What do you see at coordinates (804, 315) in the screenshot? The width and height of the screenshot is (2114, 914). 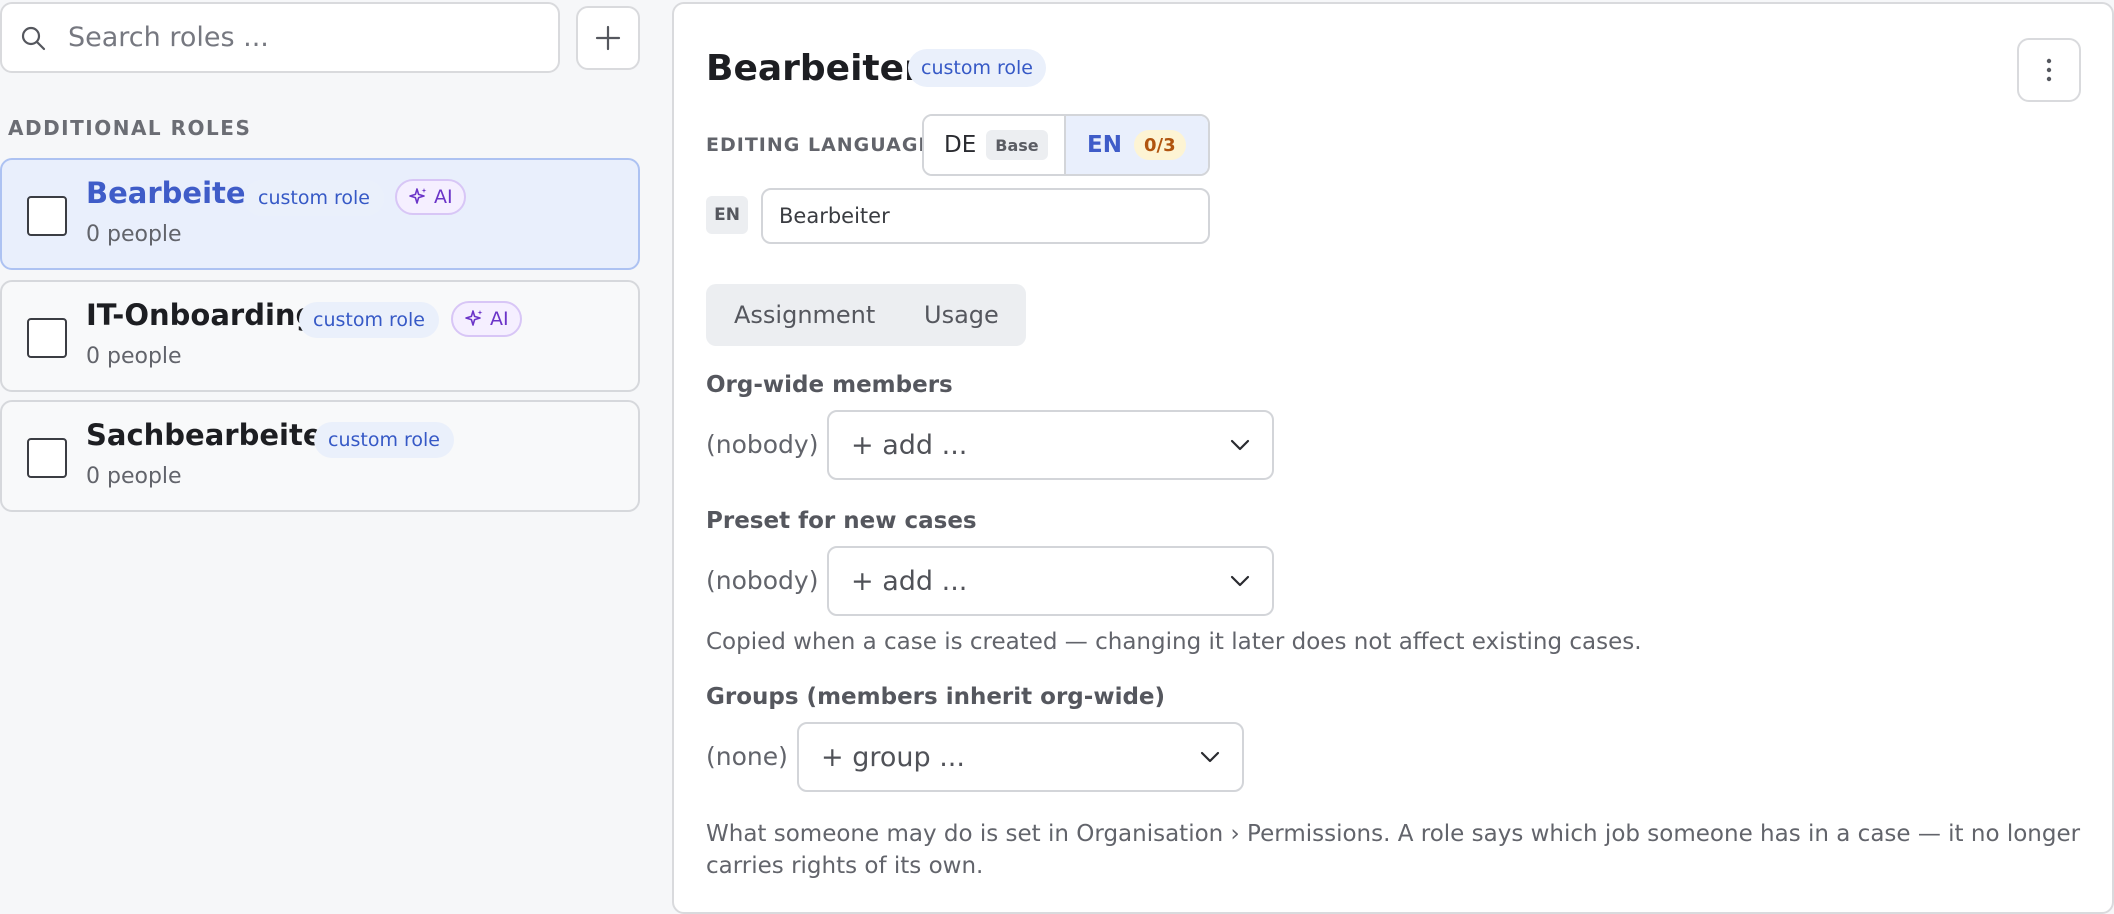 I see `tab-assignment: Assignment` at bounding box center [804, 315].